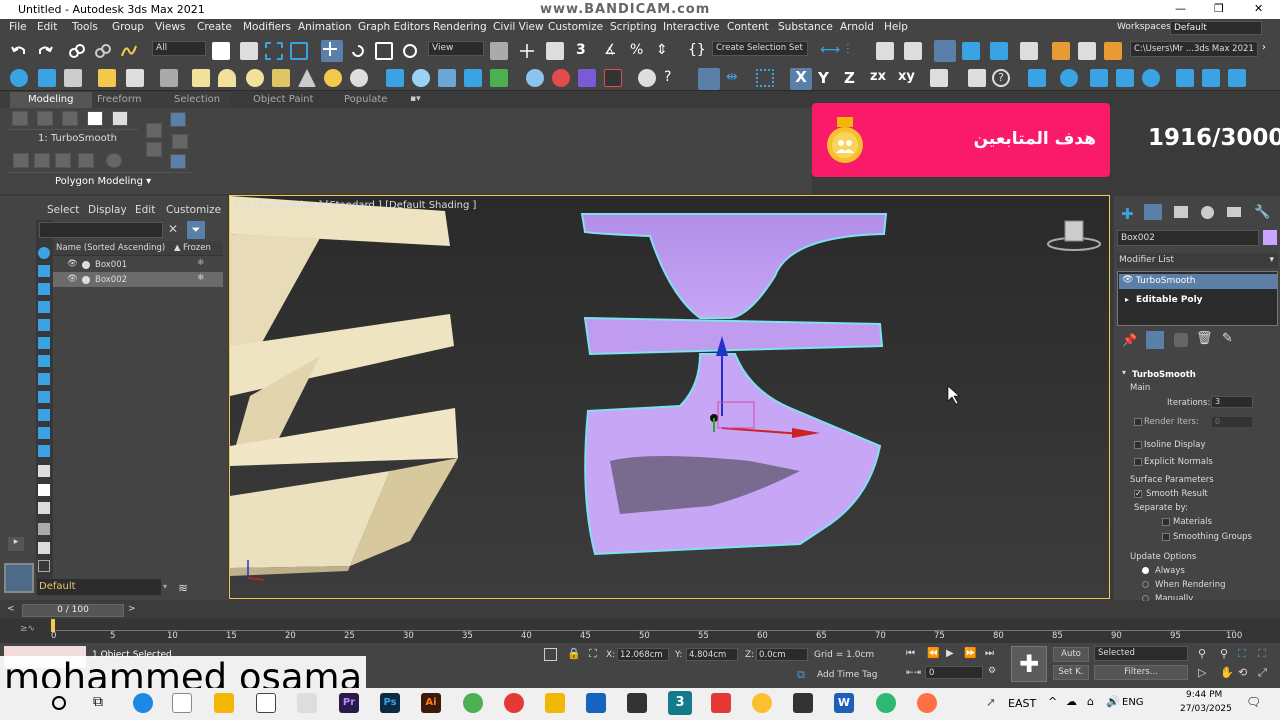 This screenshot has width=1280, height=720. I want to click on display-helpers-icon, so click(44, 343).